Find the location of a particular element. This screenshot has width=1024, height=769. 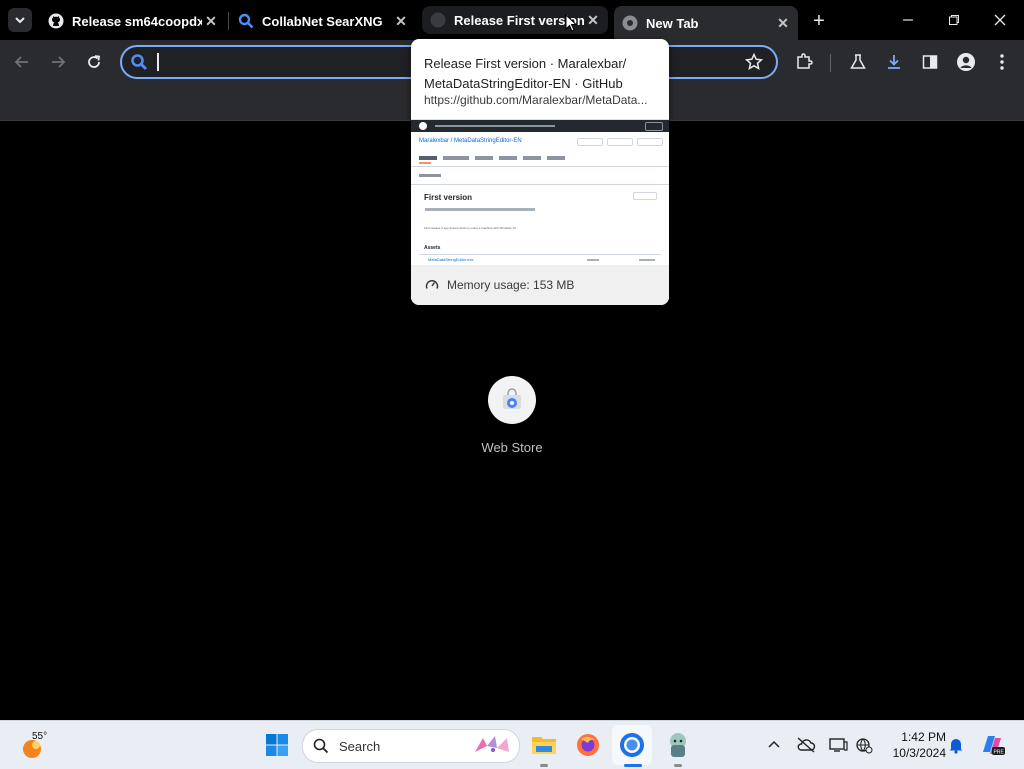

gauge-icon is located at coordinates (432, 284).